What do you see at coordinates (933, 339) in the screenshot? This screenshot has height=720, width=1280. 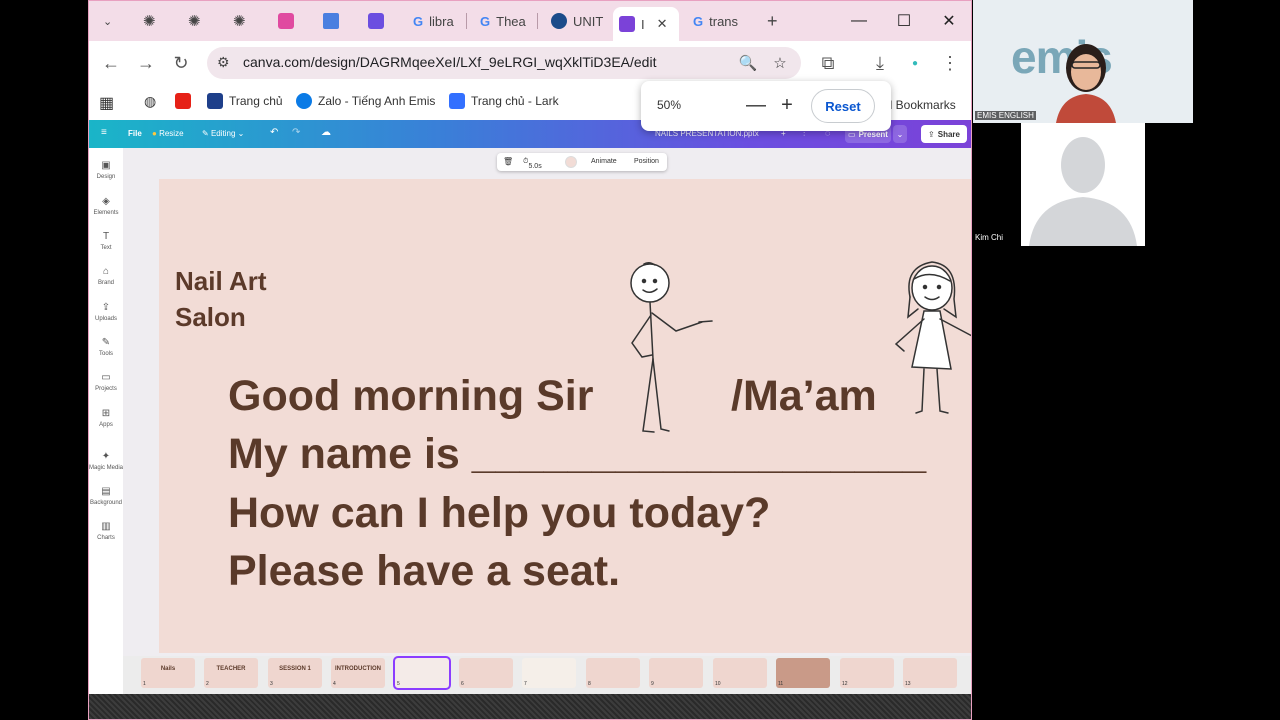 I see `stick-woman-illustration` at bounding box center [933, 339].